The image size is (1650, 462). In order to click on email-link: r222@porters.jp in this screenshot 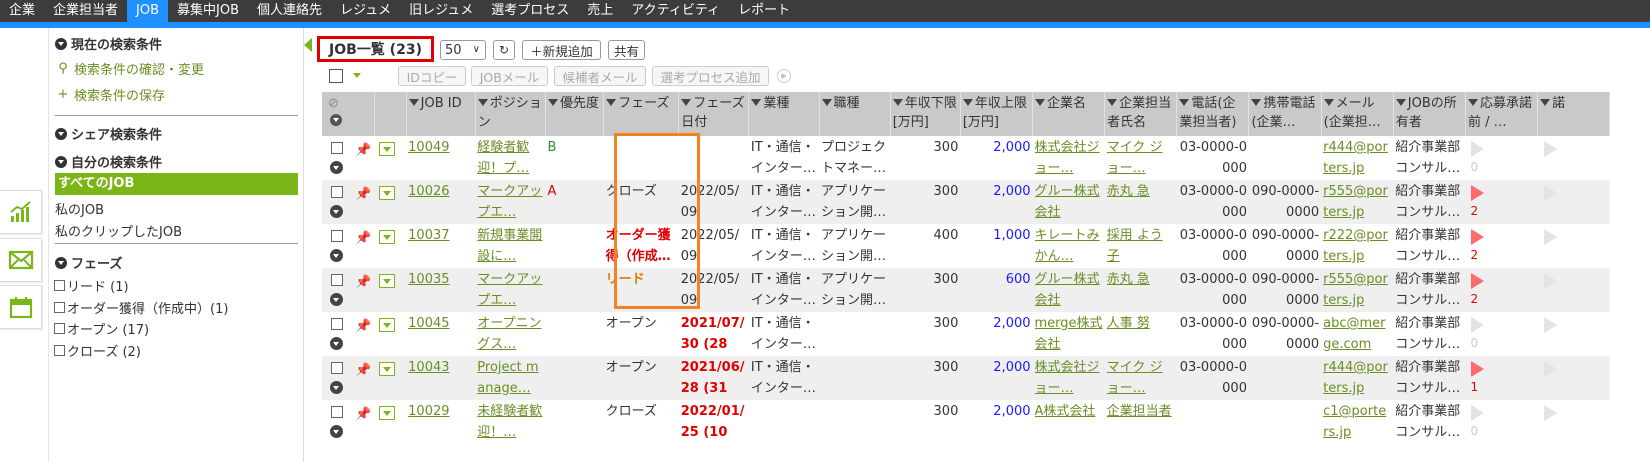, I will do `click(1357, 246)`.